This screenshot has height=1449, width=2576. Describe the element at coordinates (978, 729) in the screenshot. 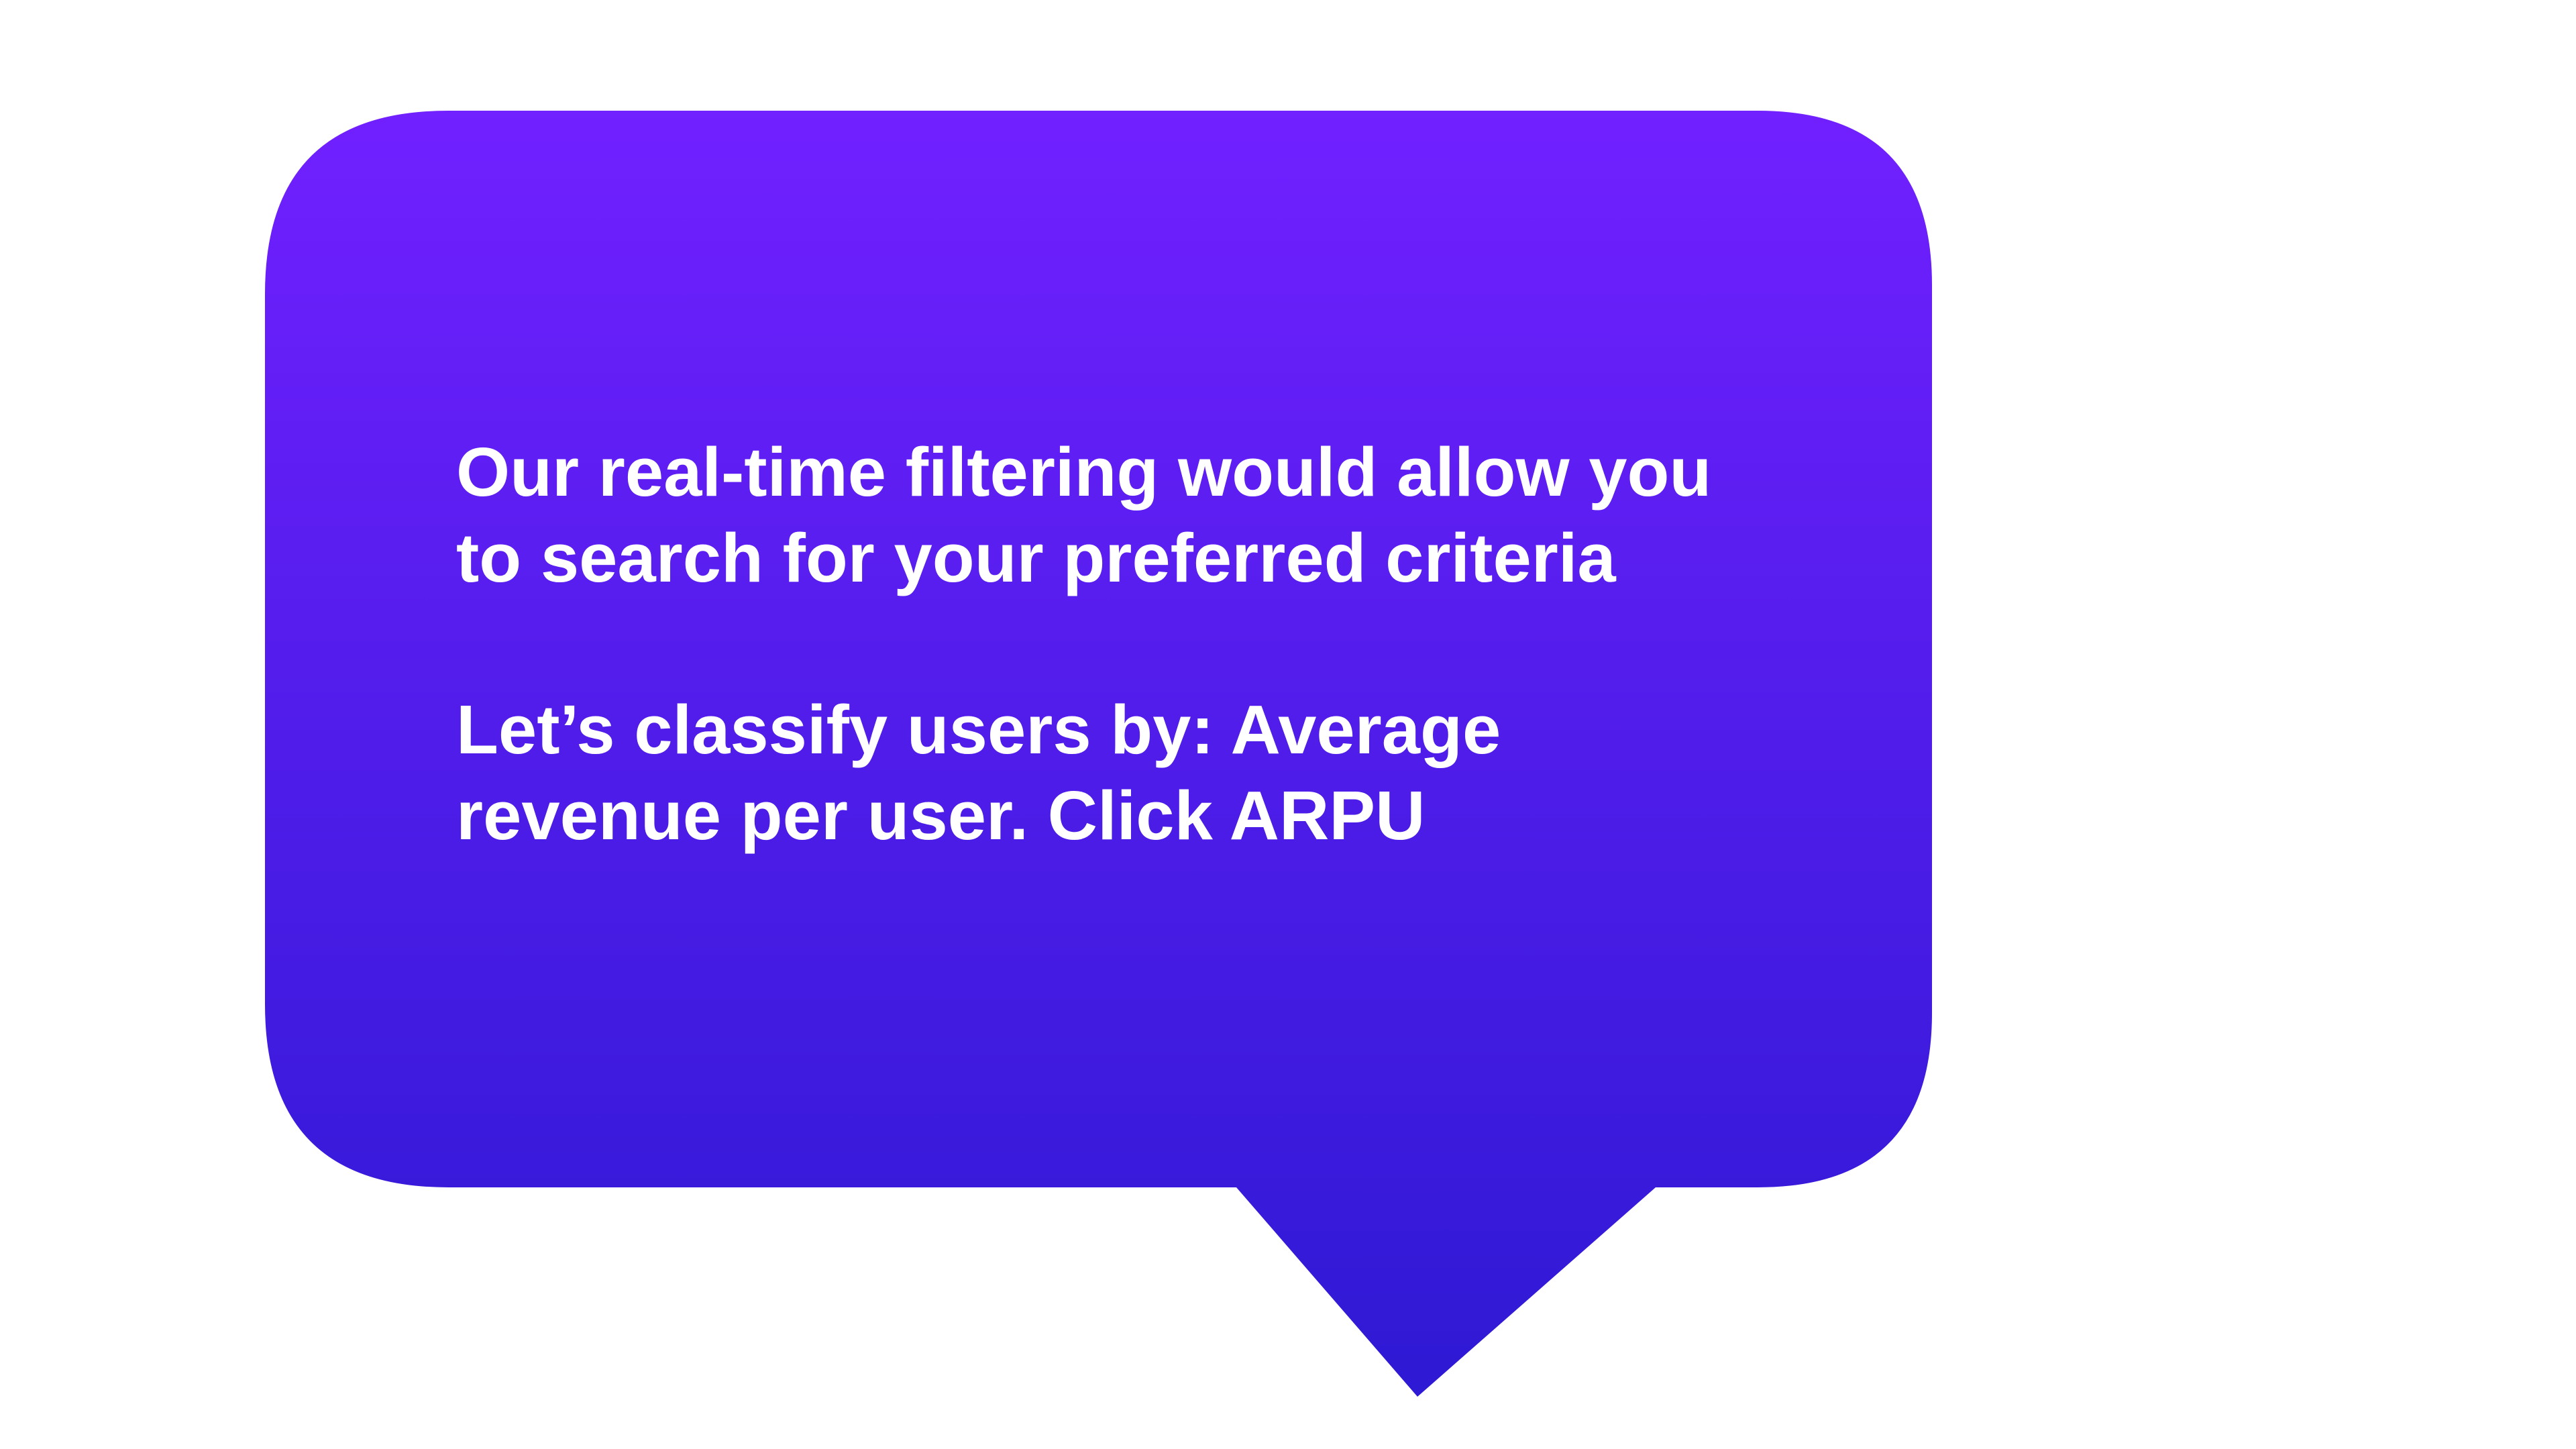

I see `tooltip-paragraph-2-line-1: Let’s classify users by: Average` at that location.